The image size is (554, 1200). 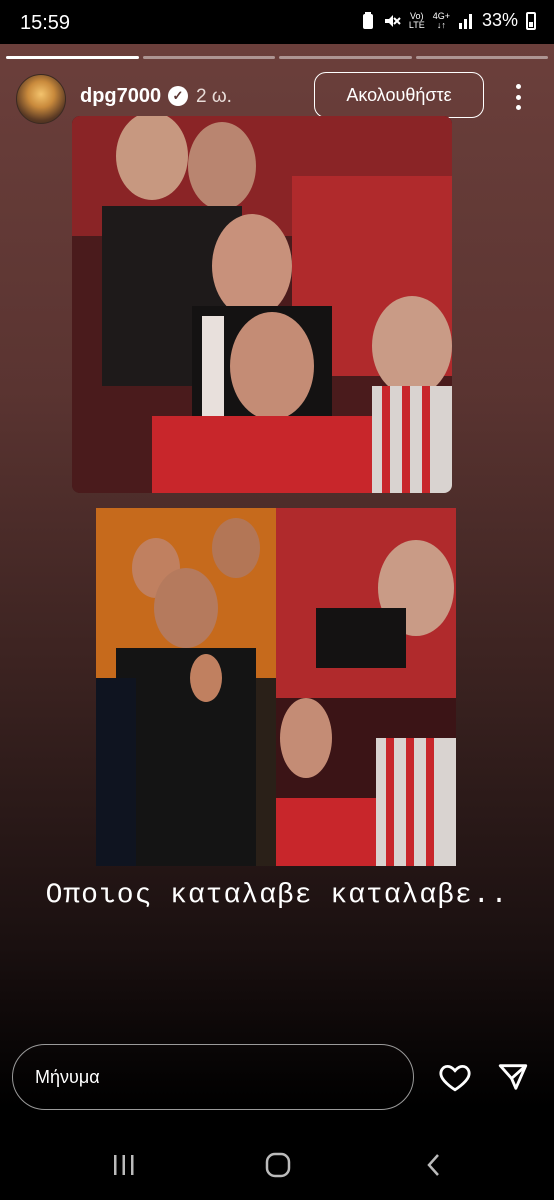 I want to click on avatar, so click(x=41, y=99).